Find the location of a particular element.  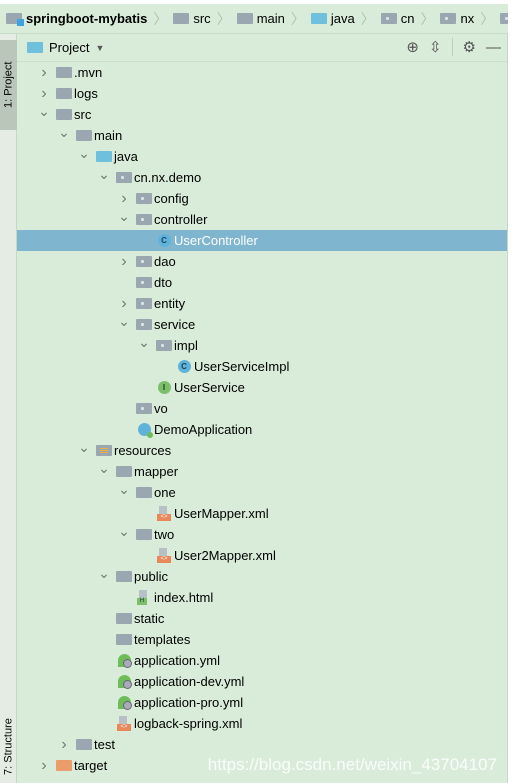

tree-item: ⌄ impl is located at coordinates (262, 345).